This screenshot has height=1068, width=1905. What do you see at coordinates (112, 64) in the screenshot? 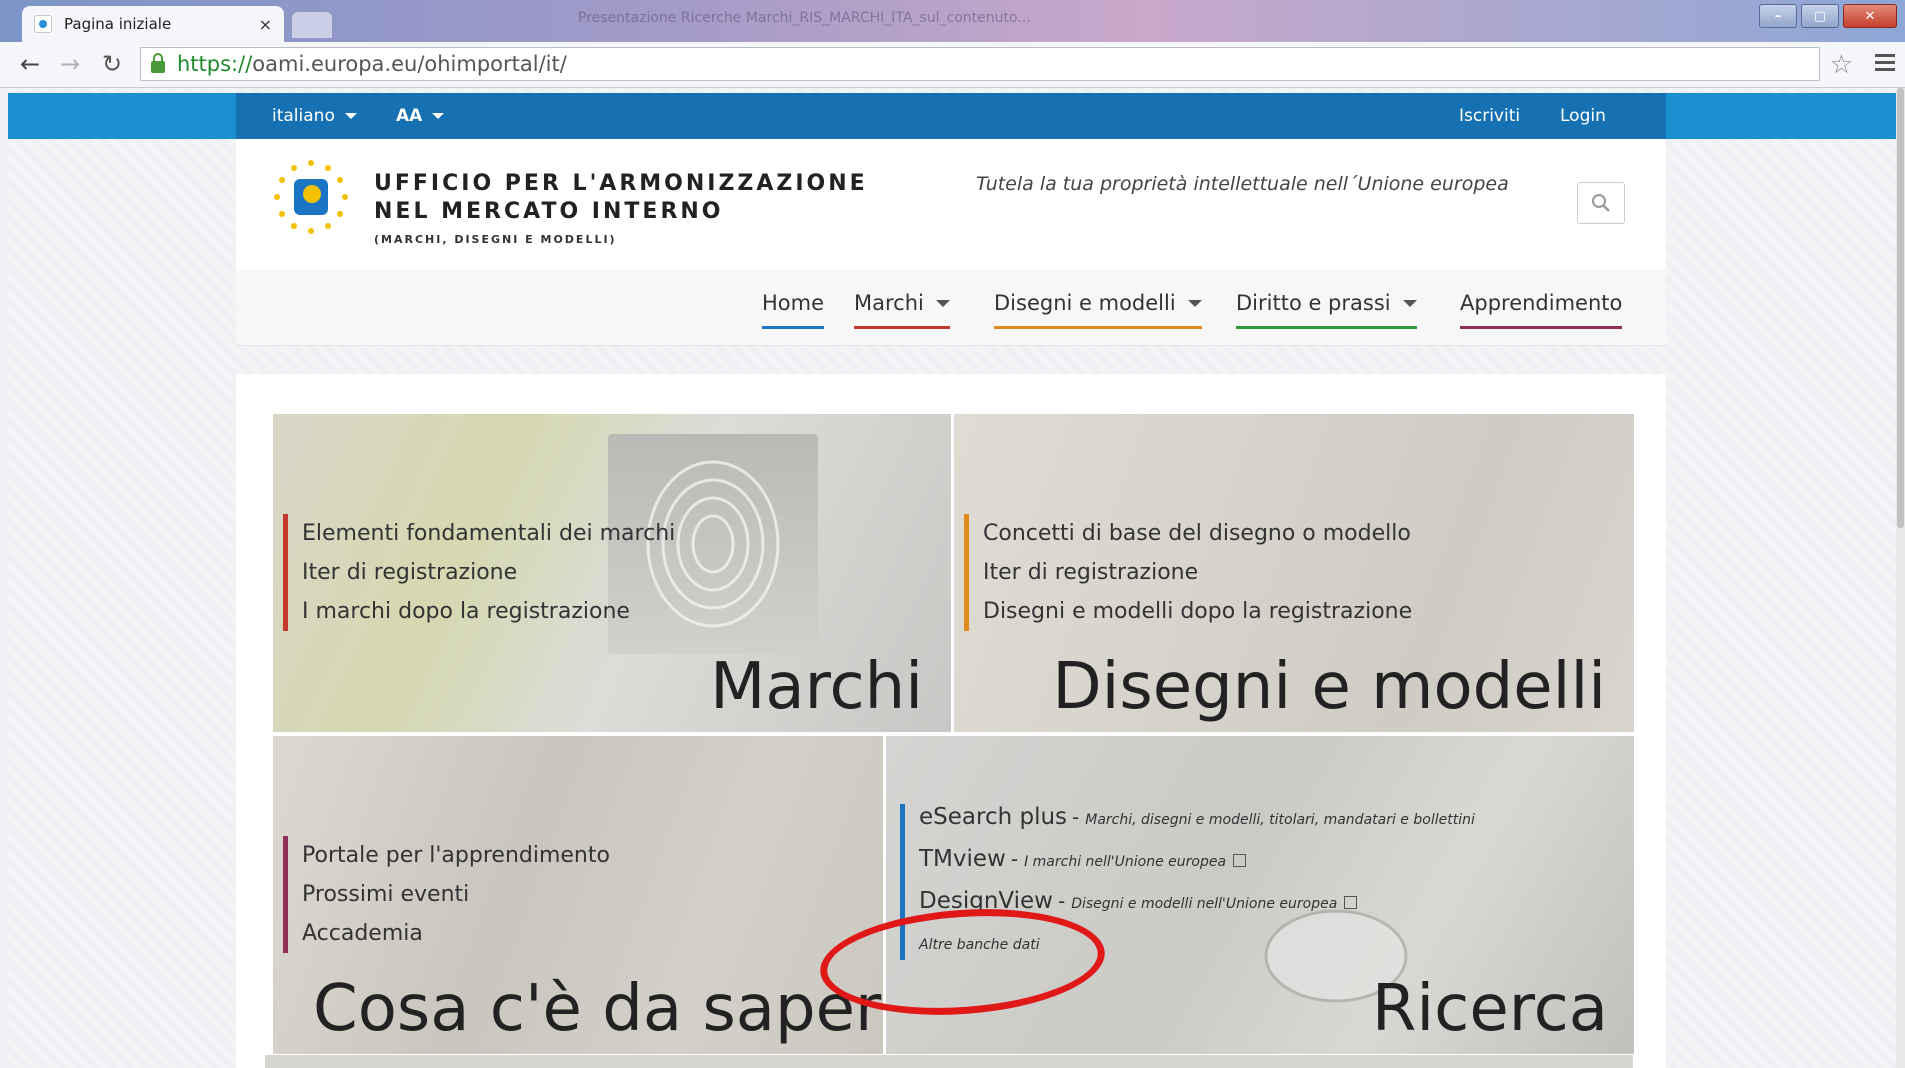
I see `reload-icon: ↻` at bounding box center [112, 64].